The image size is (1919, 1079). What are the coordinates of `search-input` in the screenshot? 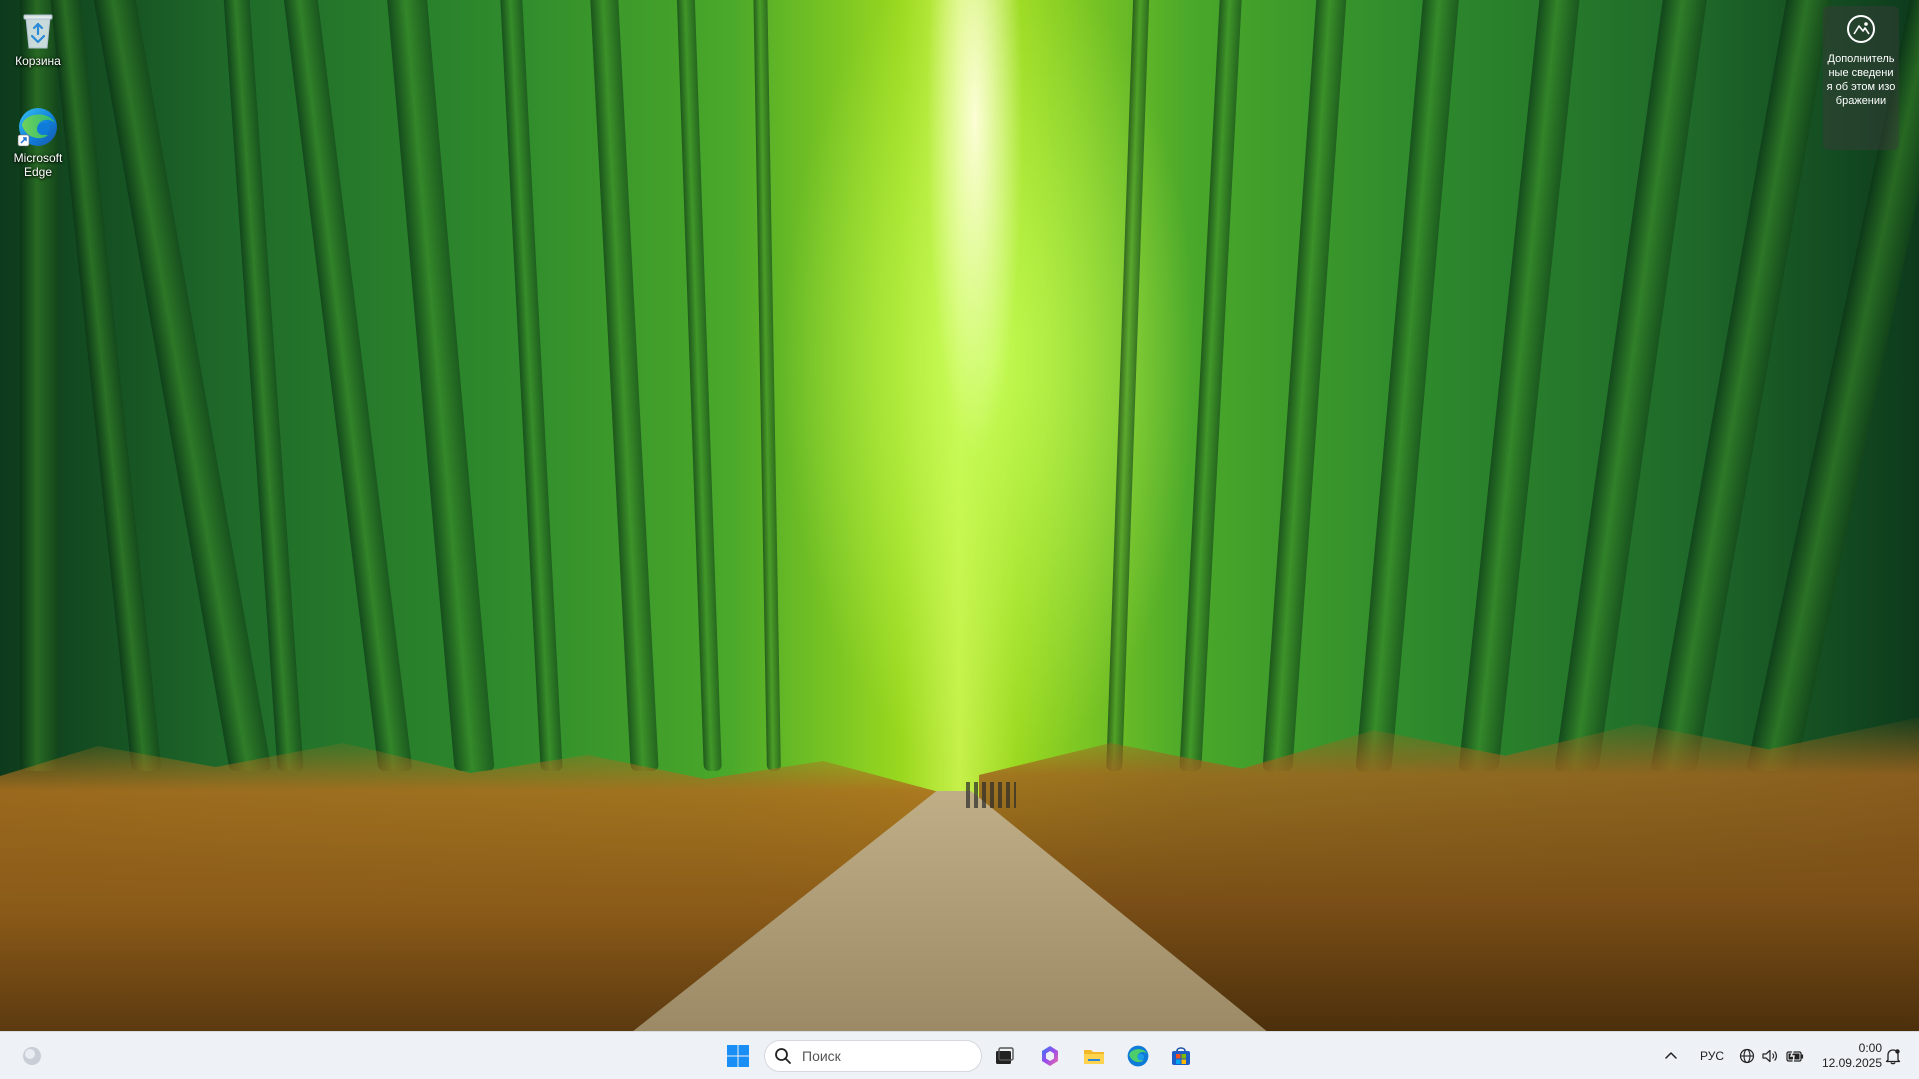 It's located at (887, 1056).